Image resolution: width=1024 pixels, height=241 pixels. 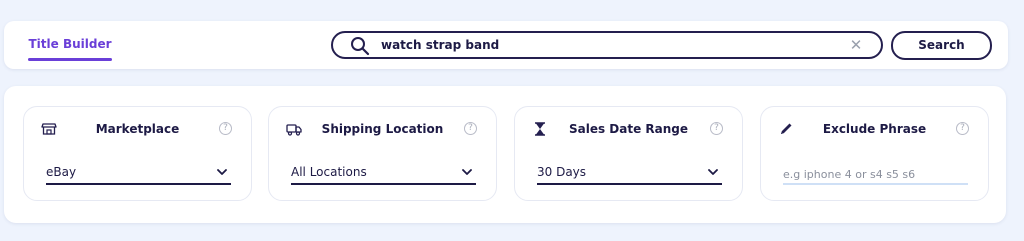 What do you see at coordinates (61, 172) in the screenshot?
I see `marketplace-value: eBay` at bounding box center [61, 172].